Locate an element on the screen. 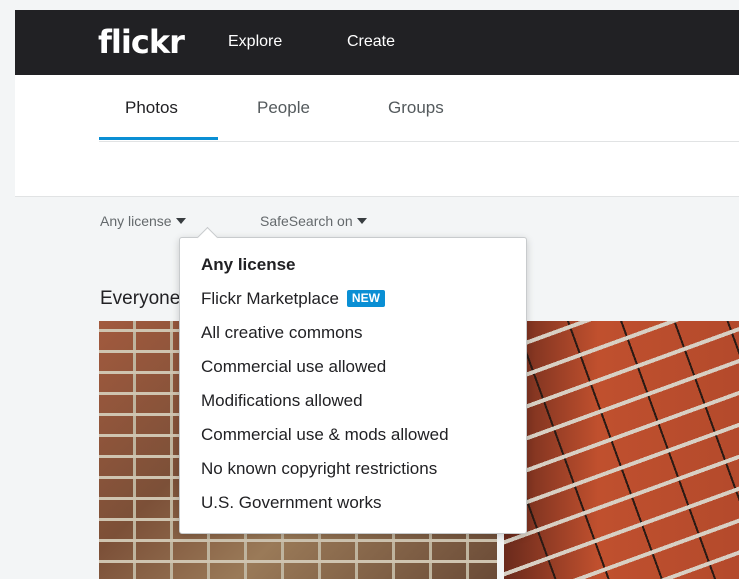 This screenshot has height=579, width=739. license-option-marketplace: Flickr Marketplace NEW is located at coordinates (293, 299).